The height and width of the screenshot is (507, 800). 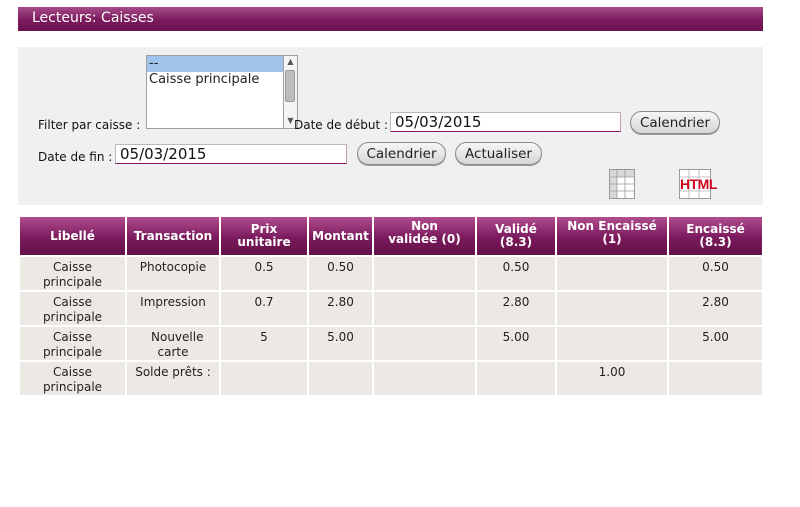 I want to click on table-cell: Impression, so click(x=173, y=309).